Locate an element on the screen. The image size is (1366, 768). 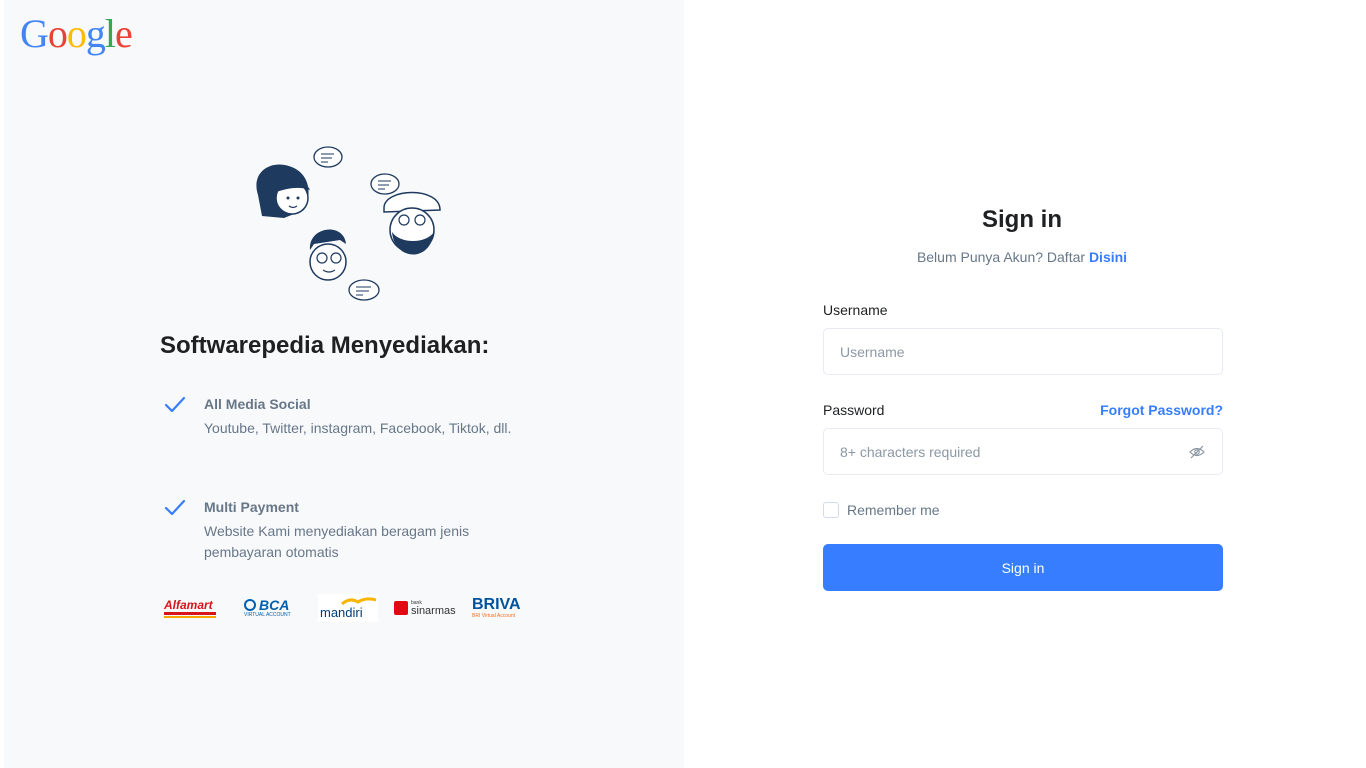
username-label: Username is located at coordinates (855, 310).